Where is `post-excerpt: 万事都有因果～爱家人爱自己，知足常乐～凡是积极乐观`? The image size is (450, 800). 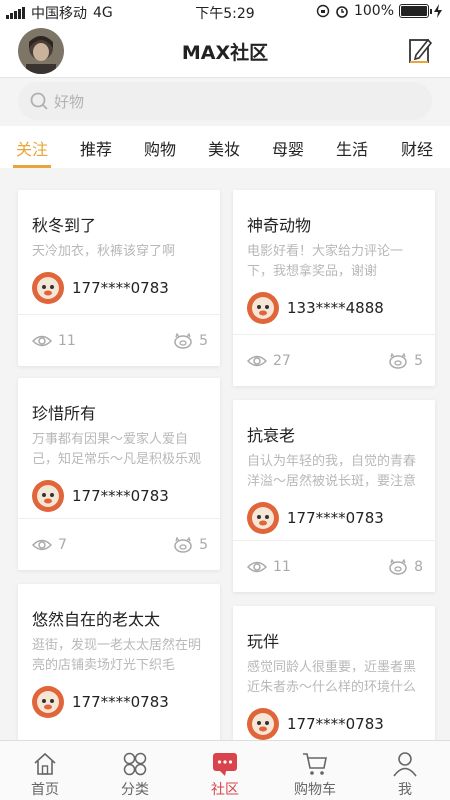
post-excerpt: 万事都有因果～爱家人爱自己，知足常乐～凡是积极乐观 is located at coordinates (117, 449).